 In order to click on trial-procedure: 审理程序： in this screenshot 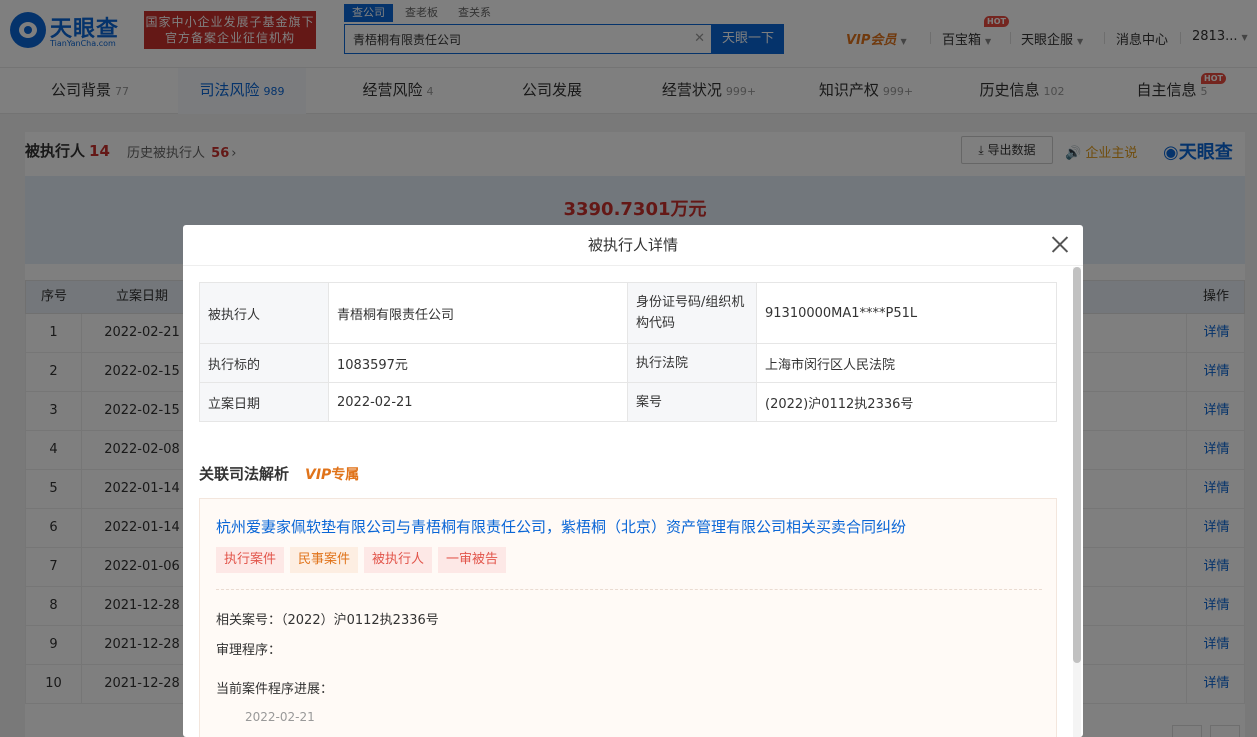, I will do `click(249, 650)`.